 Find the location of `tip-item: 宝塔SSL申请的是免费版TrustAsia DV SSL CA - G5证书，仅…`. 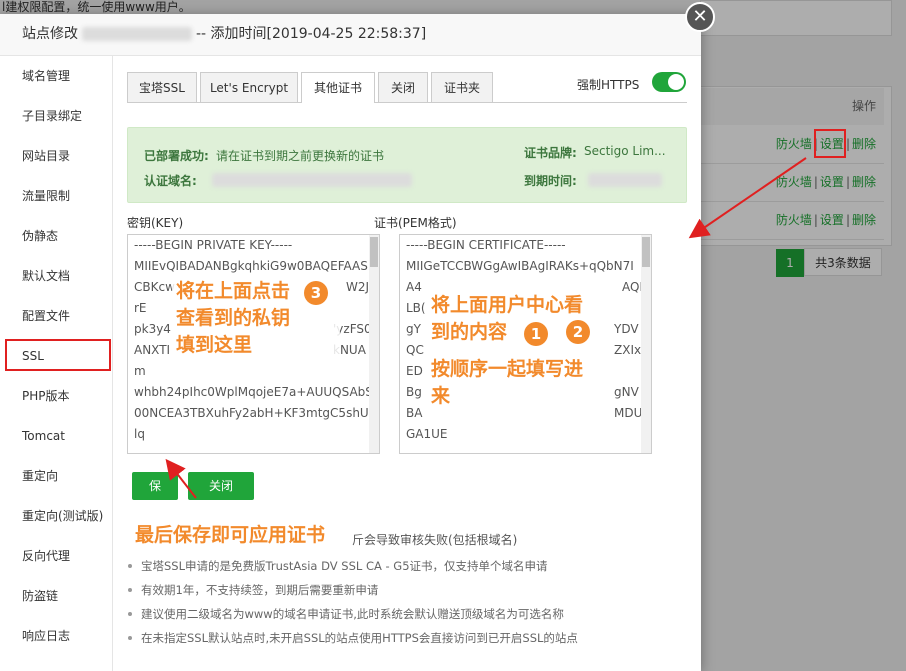

tip-item: 宝塔SSL申请的是免费版TrustAsia DV SSL CA - G5证书，仅… is located at coordinates (407, 566).